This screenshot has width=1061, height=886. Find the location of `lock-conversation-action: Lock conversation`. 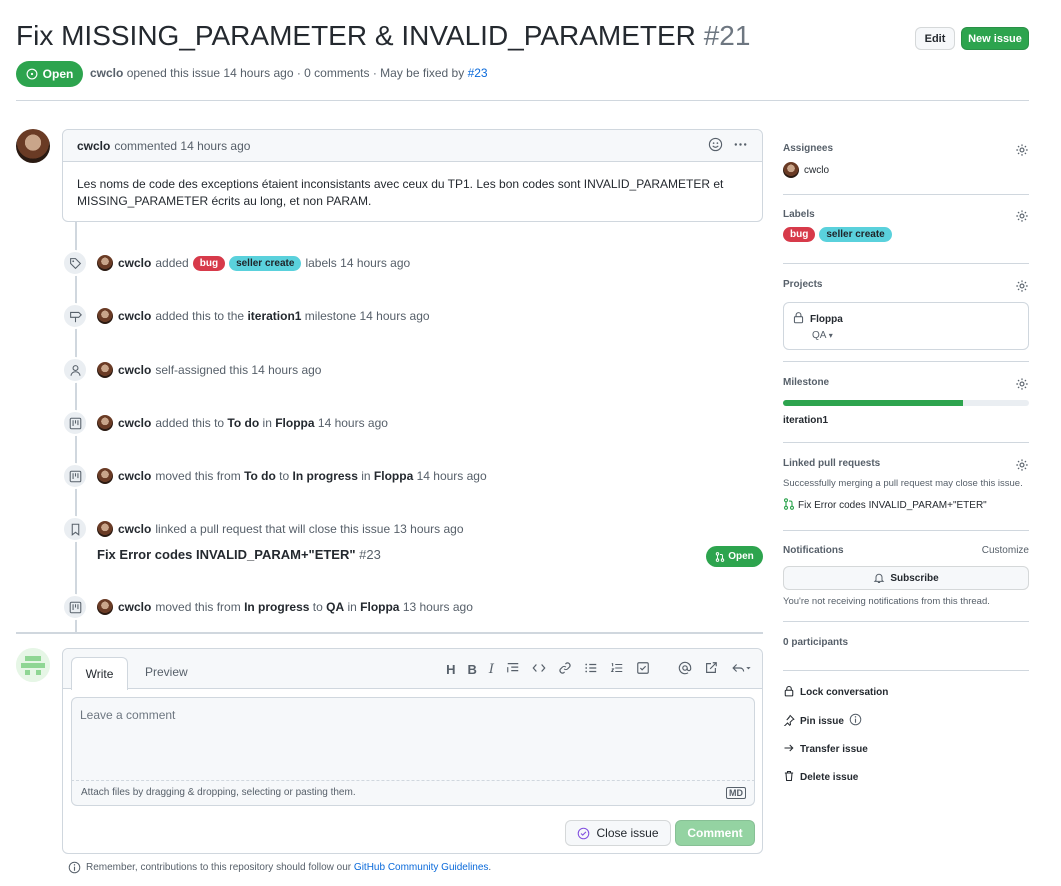

lock-conversation-action: Lock conversation is located at coordinates (906, 692).